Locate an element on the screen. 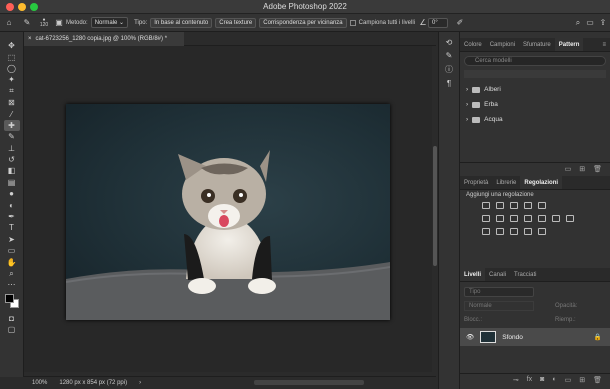 This screenshot has width=610, height=389. panel-menu-icon: ≡ is located at coordinates (604, 44).